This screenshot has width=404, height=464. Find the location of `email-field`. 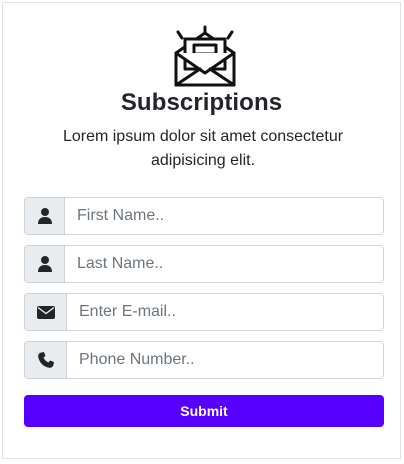

email-field is located at coordinates (225, 312).